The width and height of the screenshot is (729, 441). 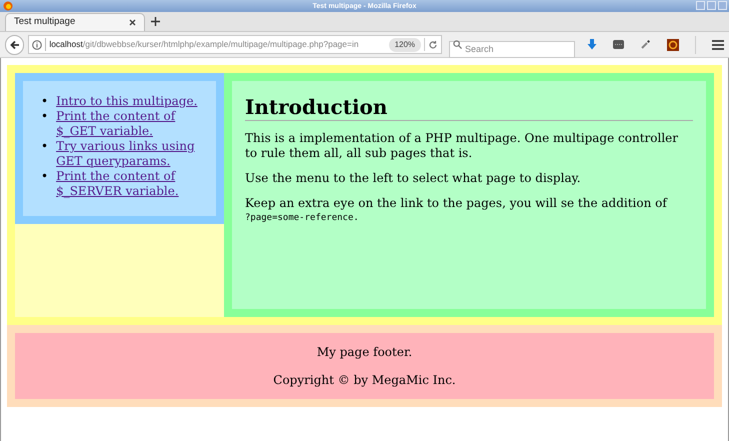 I want to click on download-icon, so click(x=592, y=44).